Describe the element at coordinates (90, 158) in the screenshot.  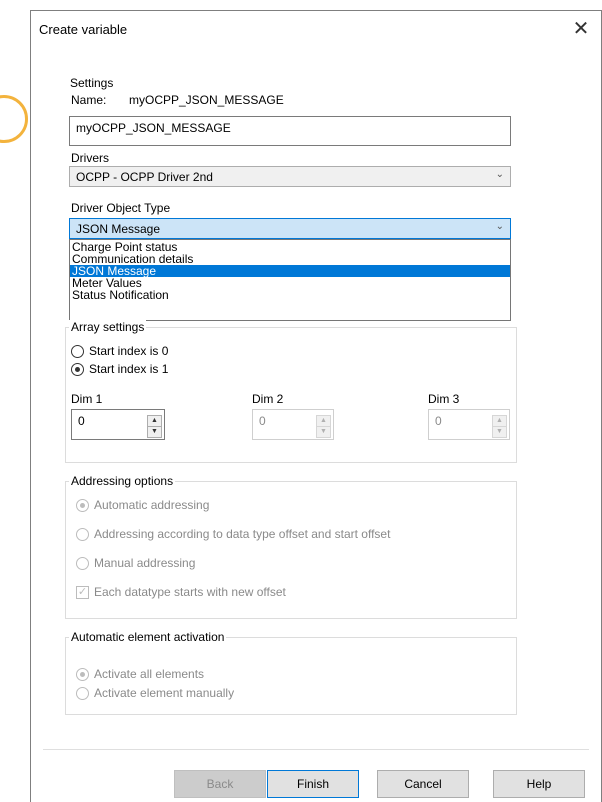
I see `drivers-label: Drivers` at that location.